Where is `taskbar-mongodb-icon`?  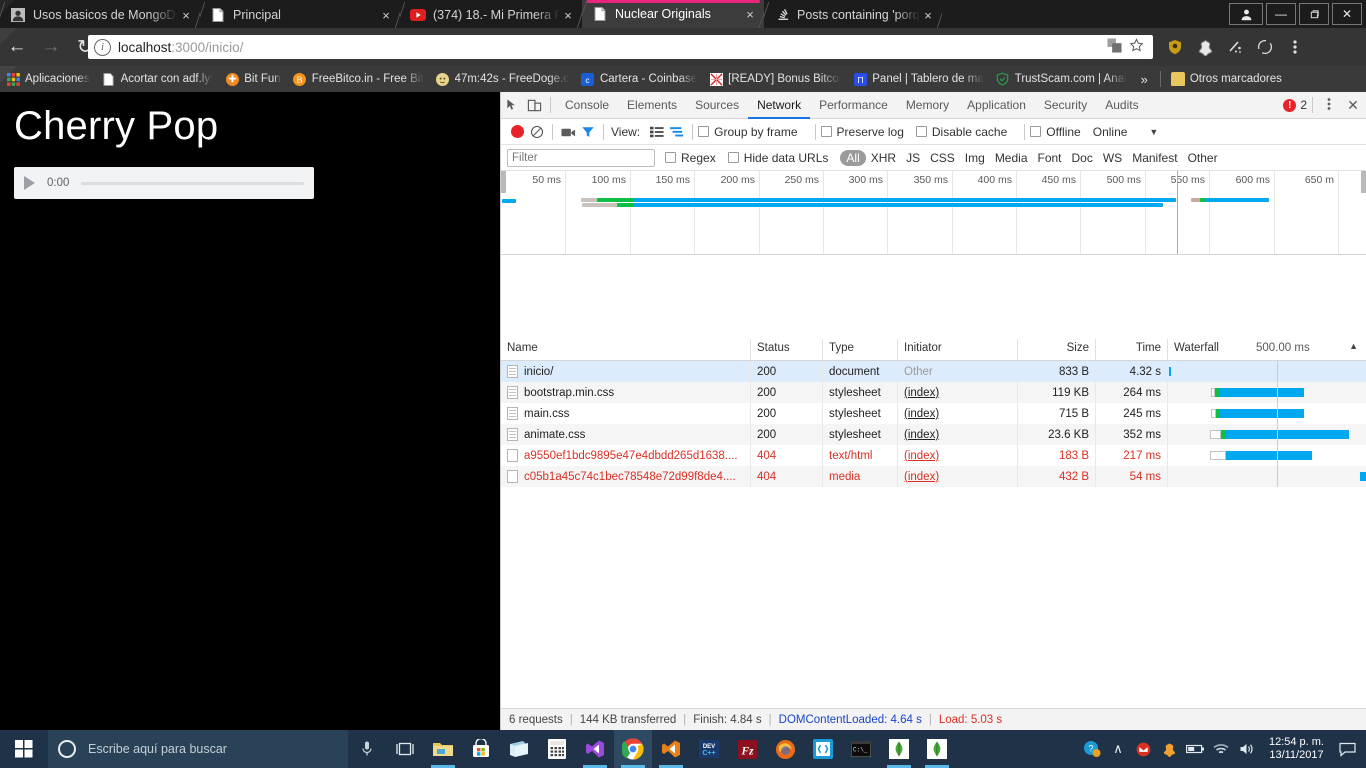
taskbar-mongodb-icon is located at coordinates (899, 749).